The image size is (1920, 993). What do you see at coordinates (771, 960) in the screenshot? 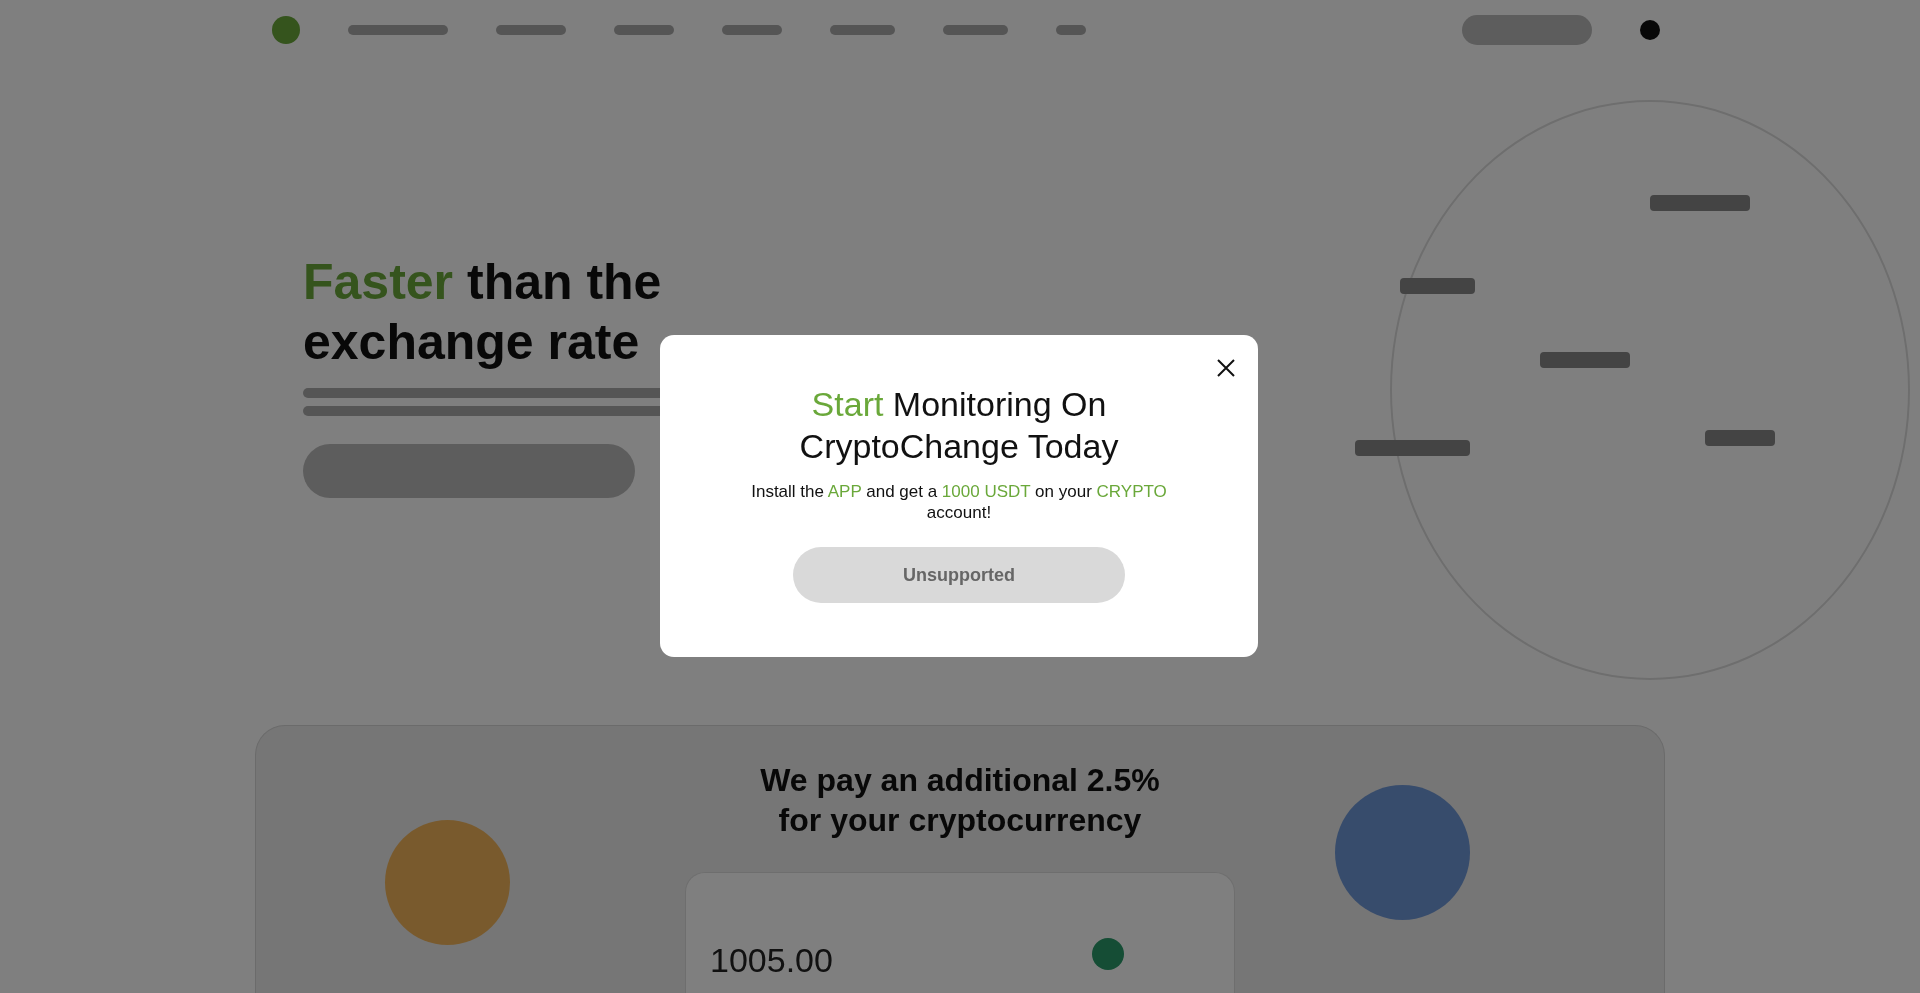
I see `amount-value: 1005.00` at bounding box center [771, 960].